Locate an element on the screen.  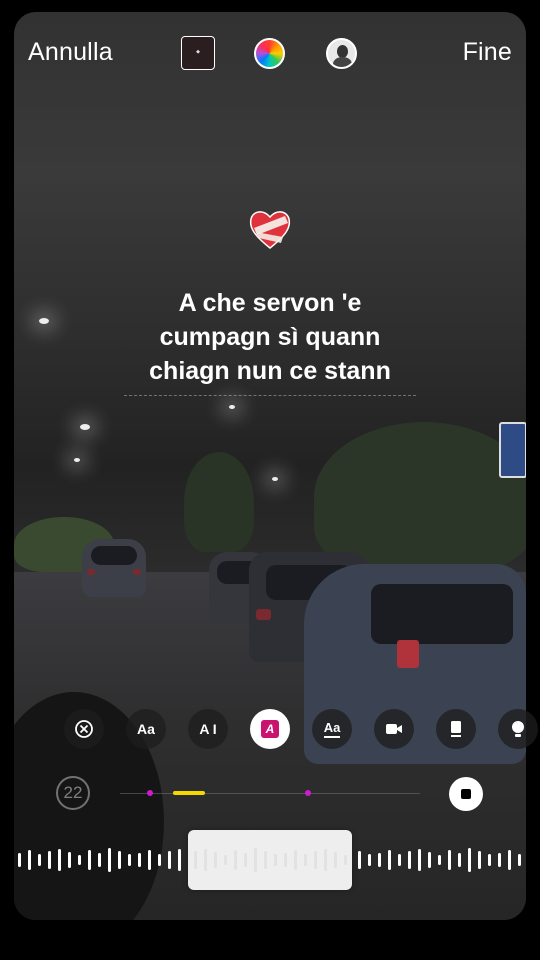
text-size-icon: A I is located at coordinates (208, 729).